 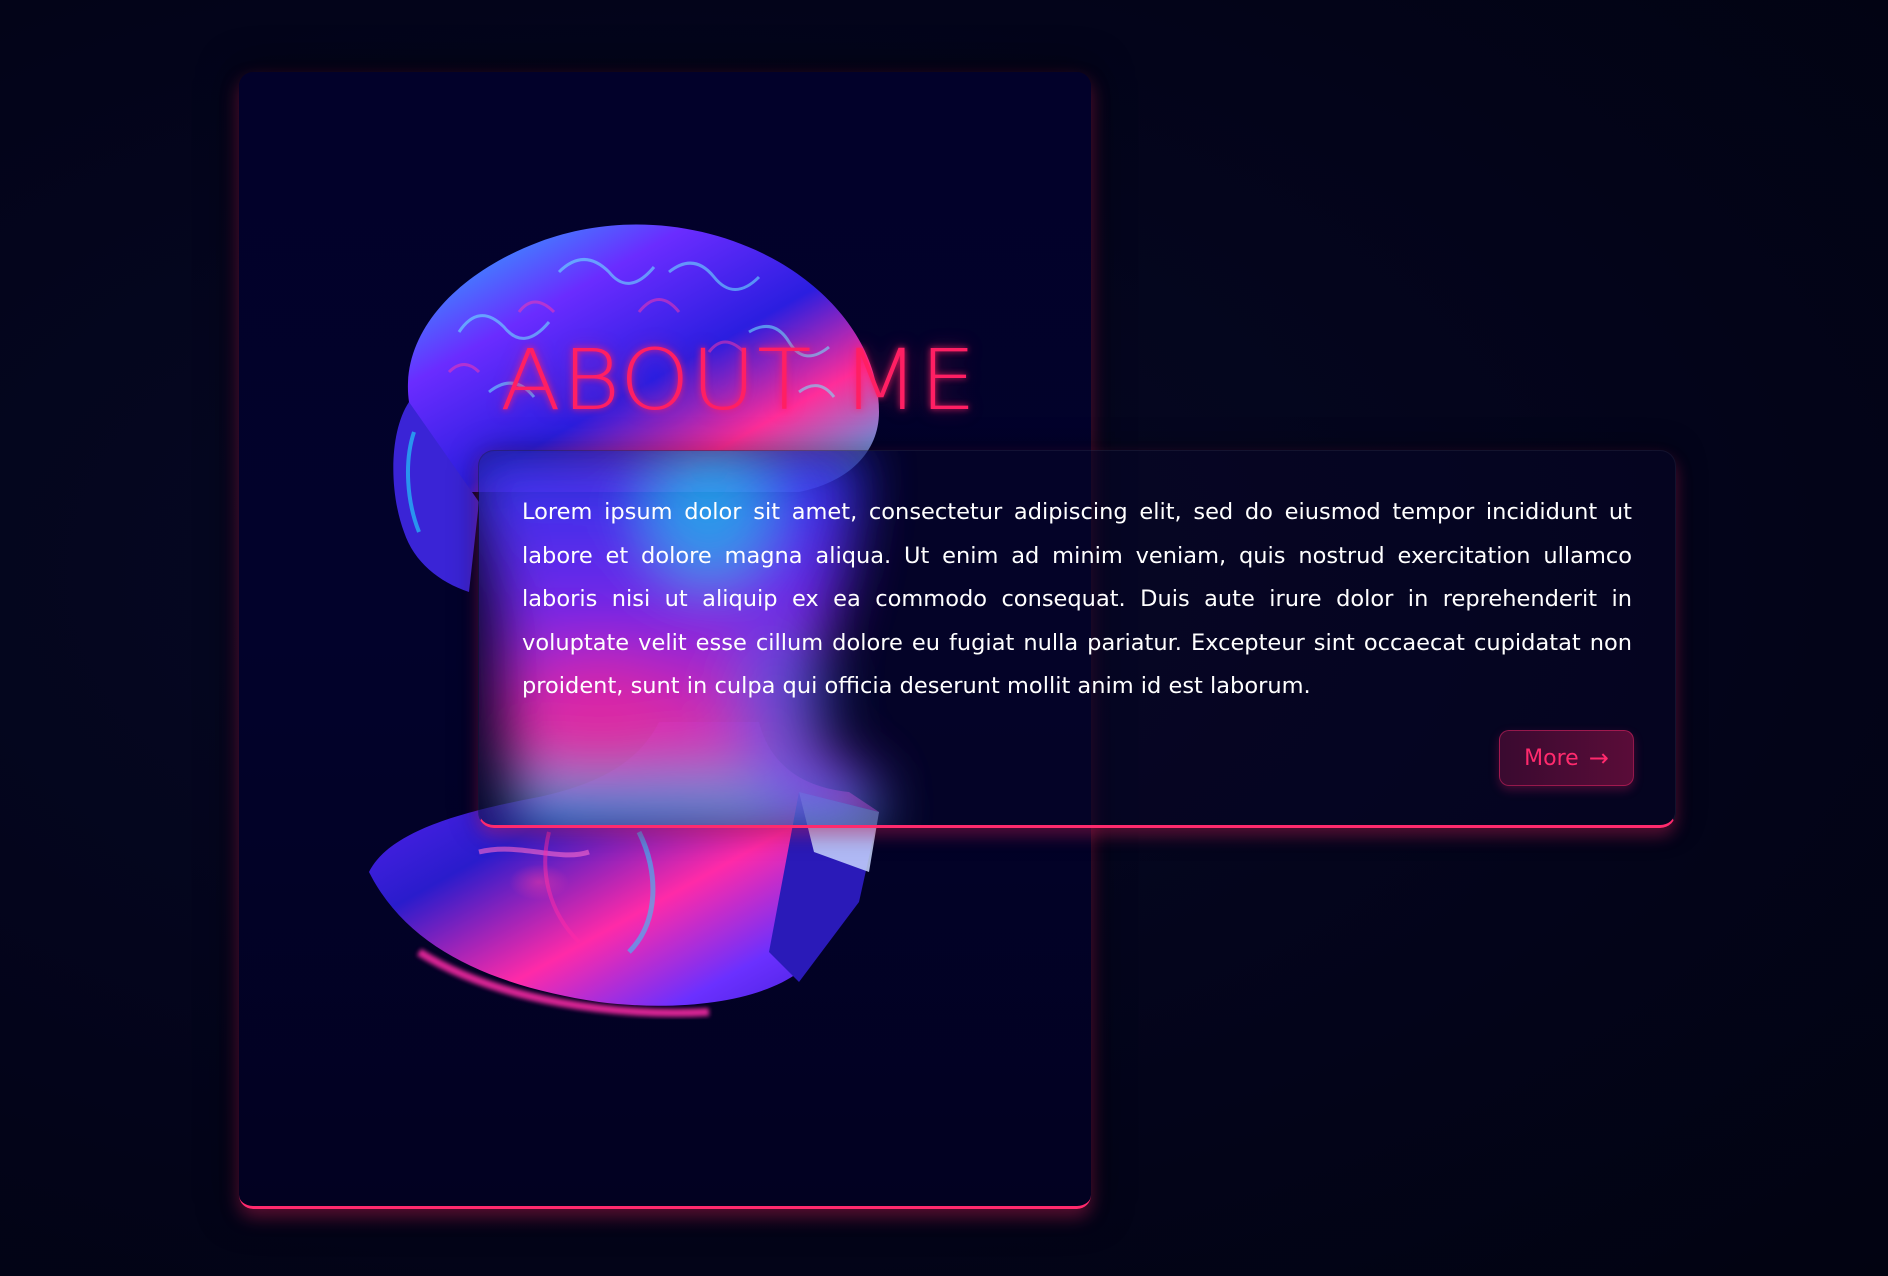 What do you see at coordinates (1598, 758) in the screenshot?
I see `arrow-right-icon: →` at bounding box center [1598, 758].